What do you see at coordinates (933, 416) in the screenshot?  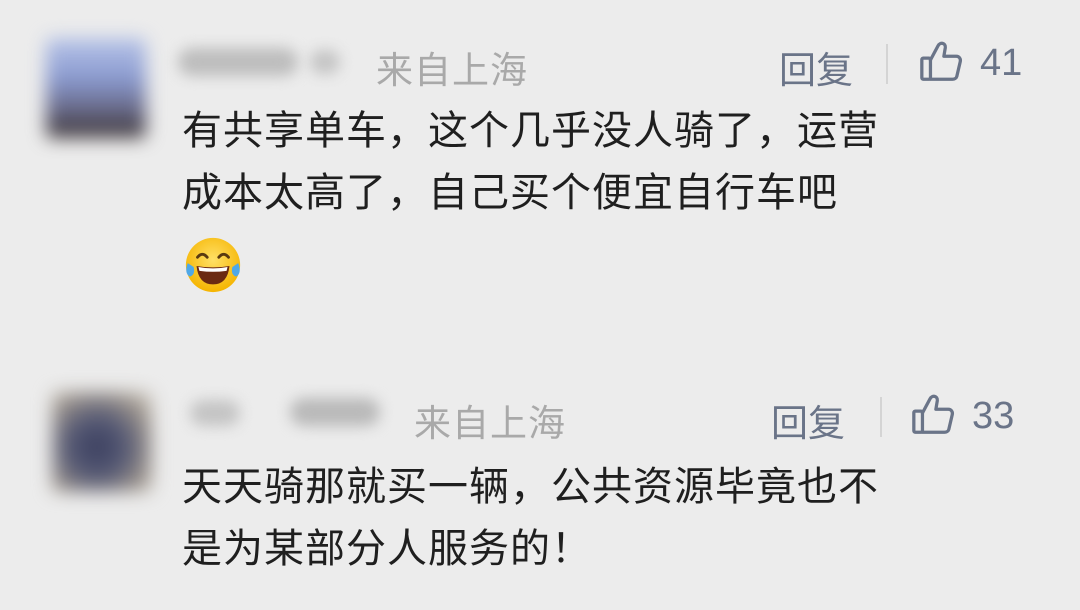 I see `thumbs-up-icon` at bounding box center [933, 416].